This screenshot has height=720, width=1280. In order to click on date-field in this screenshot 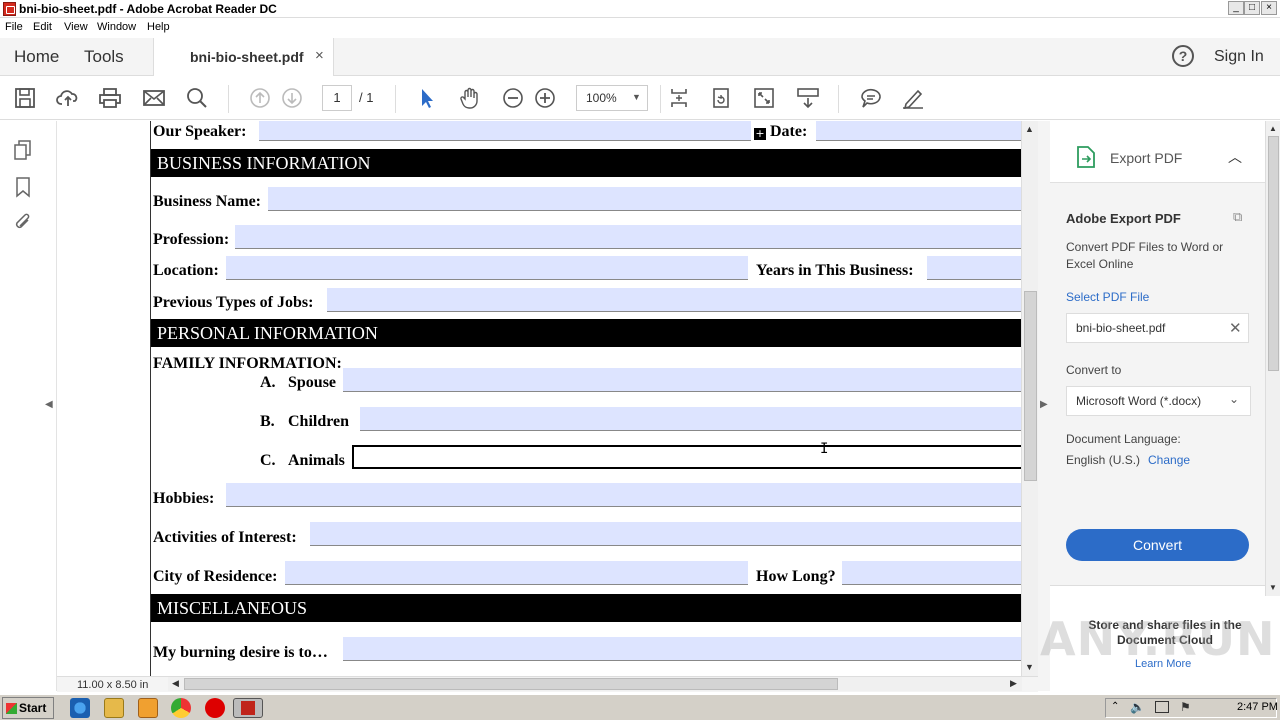, I will do `click(927, 131)`.